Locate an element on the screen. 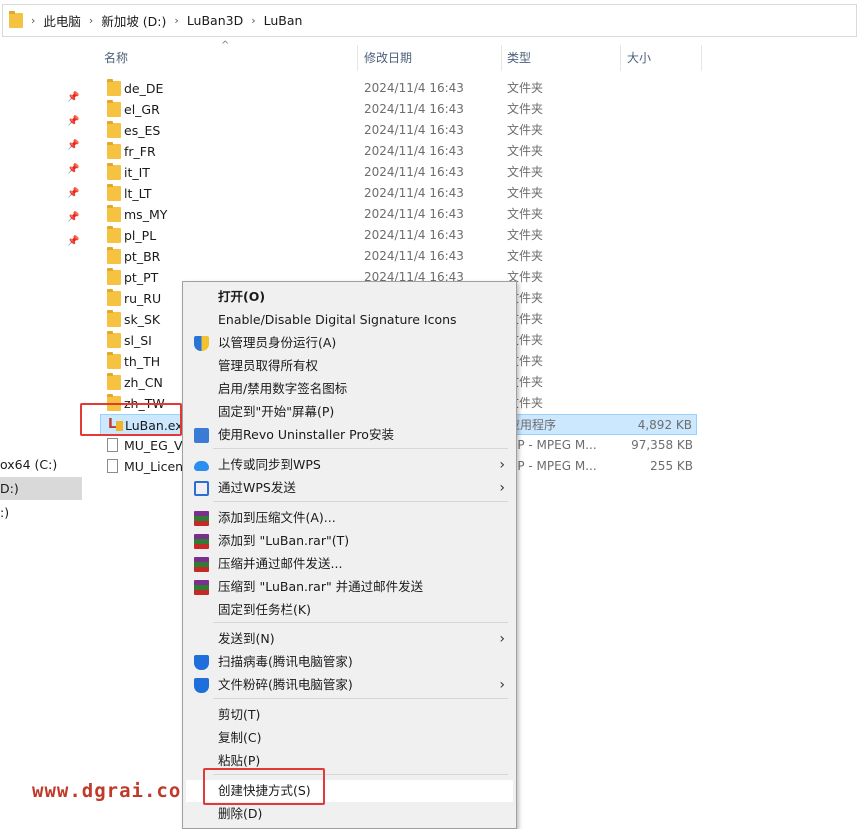  file-row: de_DE 2024/11/4 16:43 文件夹 is located at coordinates (398, 88).